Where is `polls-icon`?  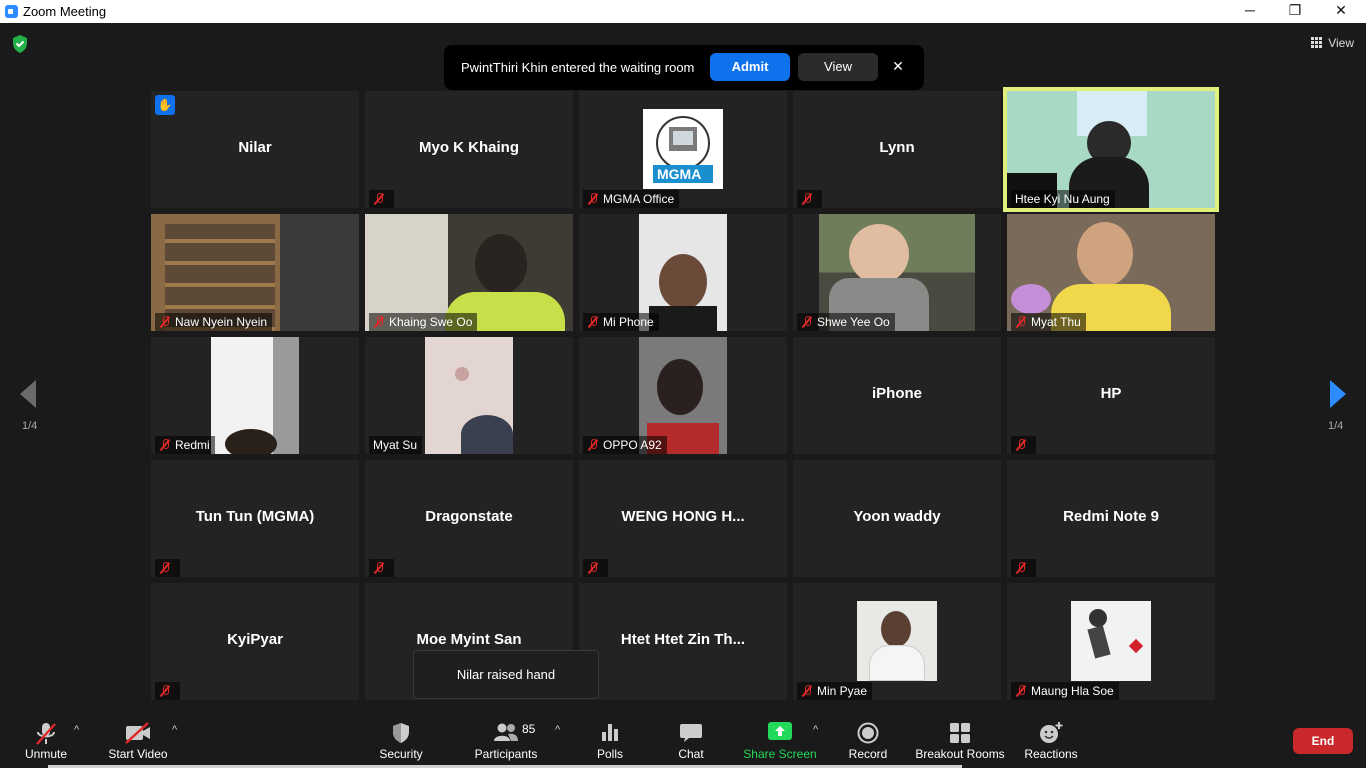
polls-icon is located at coordinates (610, 732).